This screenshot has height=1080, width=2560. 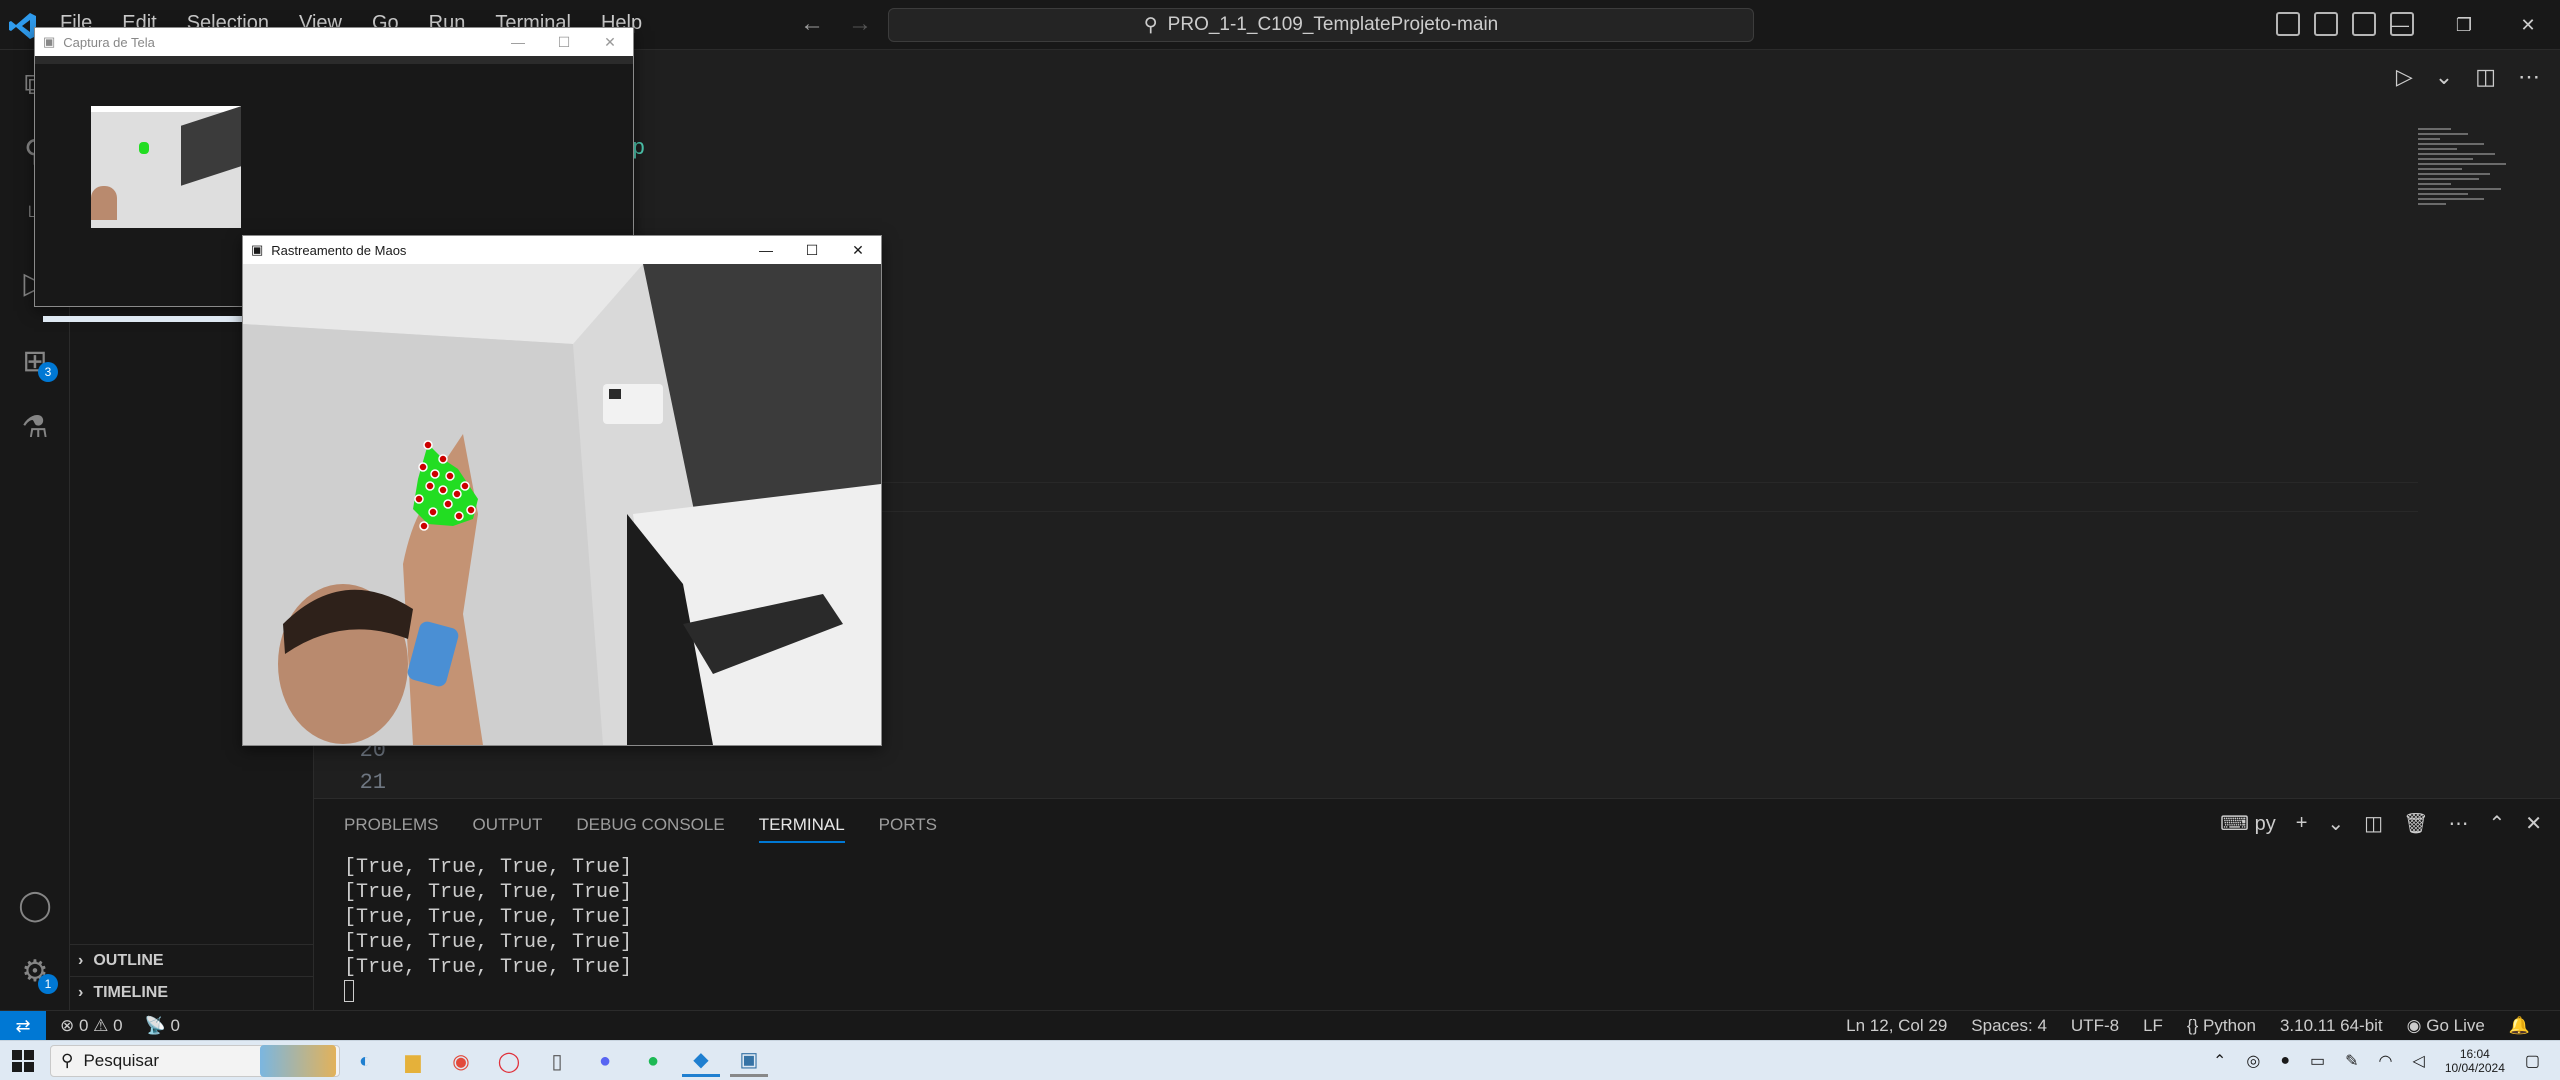 What do you see at coordinates (908, 829) in the screenshot?
I see `tab-ports: PORTS` at bounding box center [908, 829].